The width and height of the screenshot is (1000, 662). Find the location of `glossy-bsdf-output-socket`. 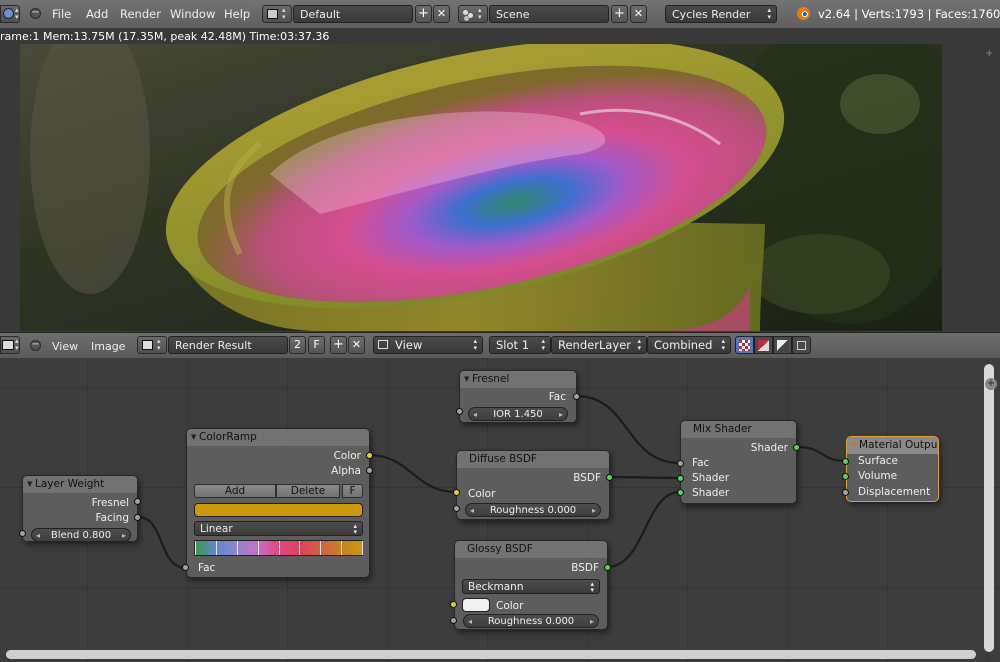

glossy-bsdf-output-socket is located at coordinates (607, 567).